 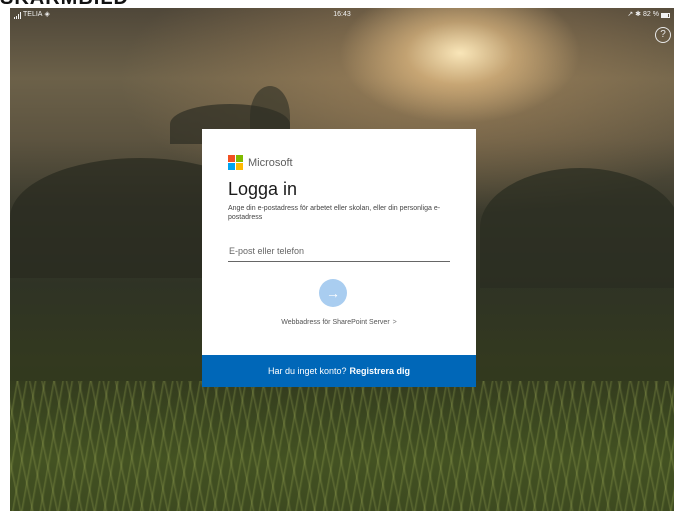 I want to click on chevron-right-icon: >, so click(x=394, y=322).